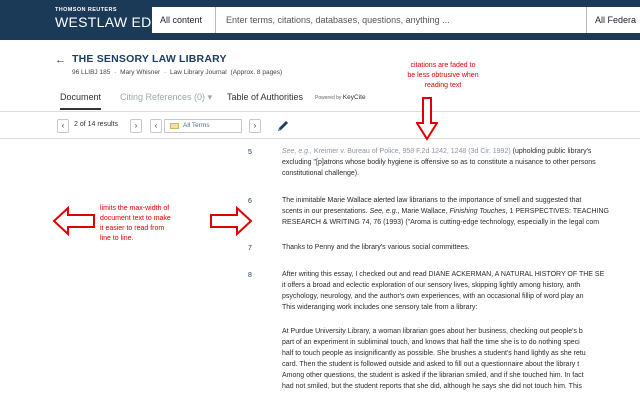 Image resolution: width=640 pixels, height=400 pixels. What do you see at coordinates (256, 72) in the screenshot?
I see `meta-length: (Approx. 8 pages)` at bounding box center [256, 72].